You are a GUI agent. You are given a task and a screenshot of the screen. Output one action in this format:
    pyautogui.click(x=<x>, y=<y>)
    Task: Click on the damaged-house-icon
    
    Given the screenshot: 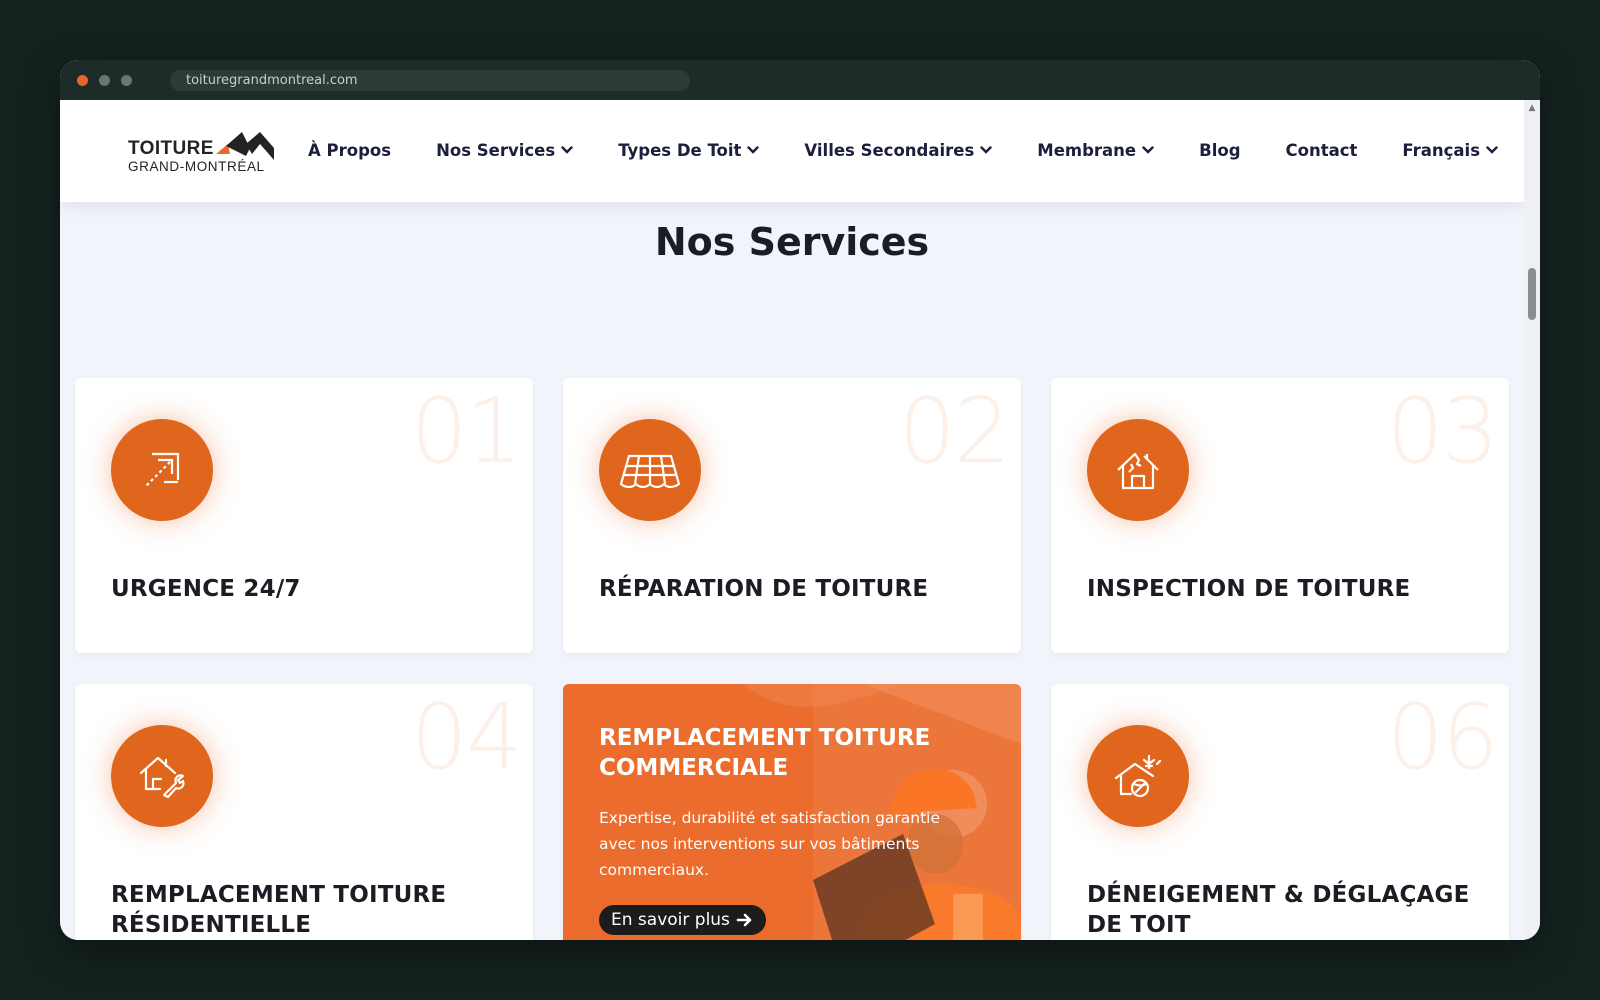 What is the action you would take?
    pyautogui.click(x=1138, y=471)
    